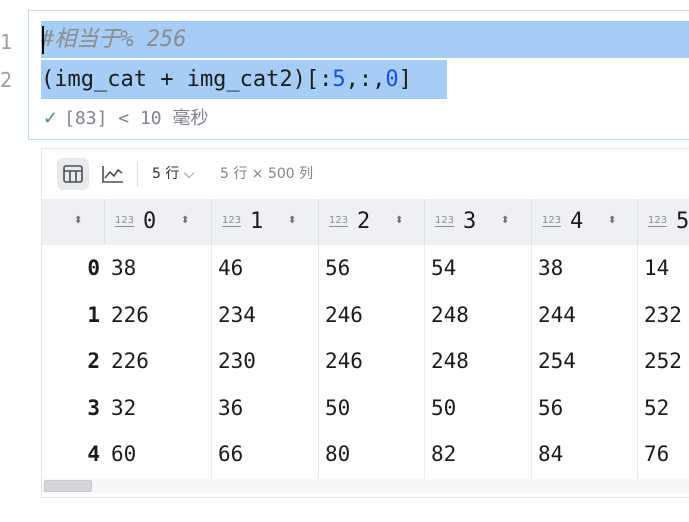  What do you see at coordinates (93, 454) in the screenshot?
I see `row-index: 4` at bounding box center [93, 454].